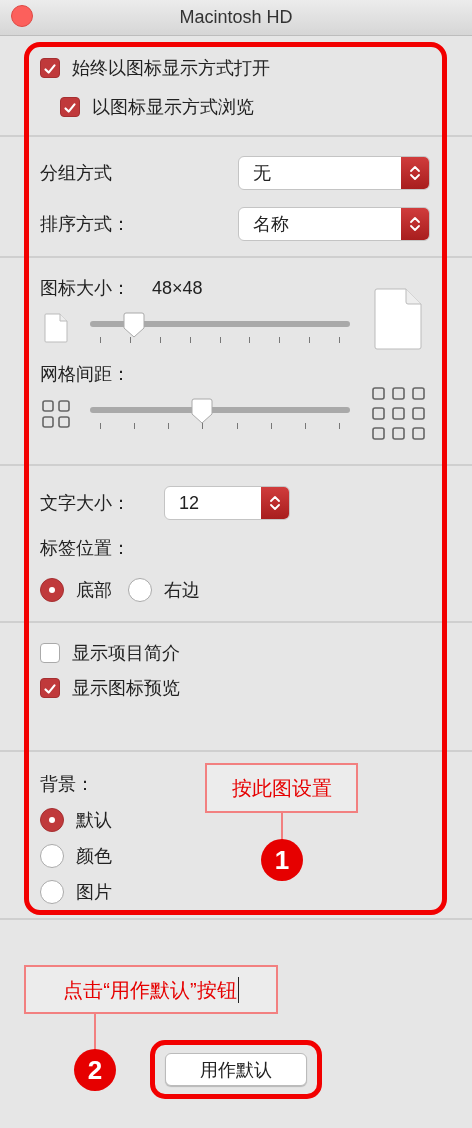  I want to click on field-label: 图标大小：, so click(85, 288).